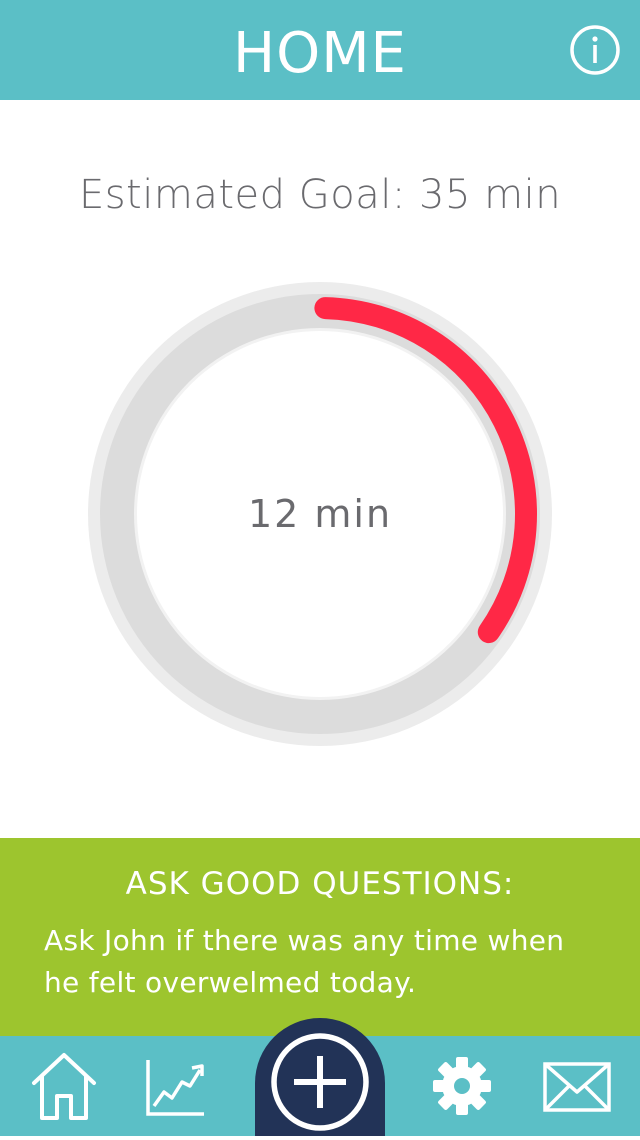 The image size is (640, 1140). I want to click on elapsed-time: 12 min, so click(320, 514).